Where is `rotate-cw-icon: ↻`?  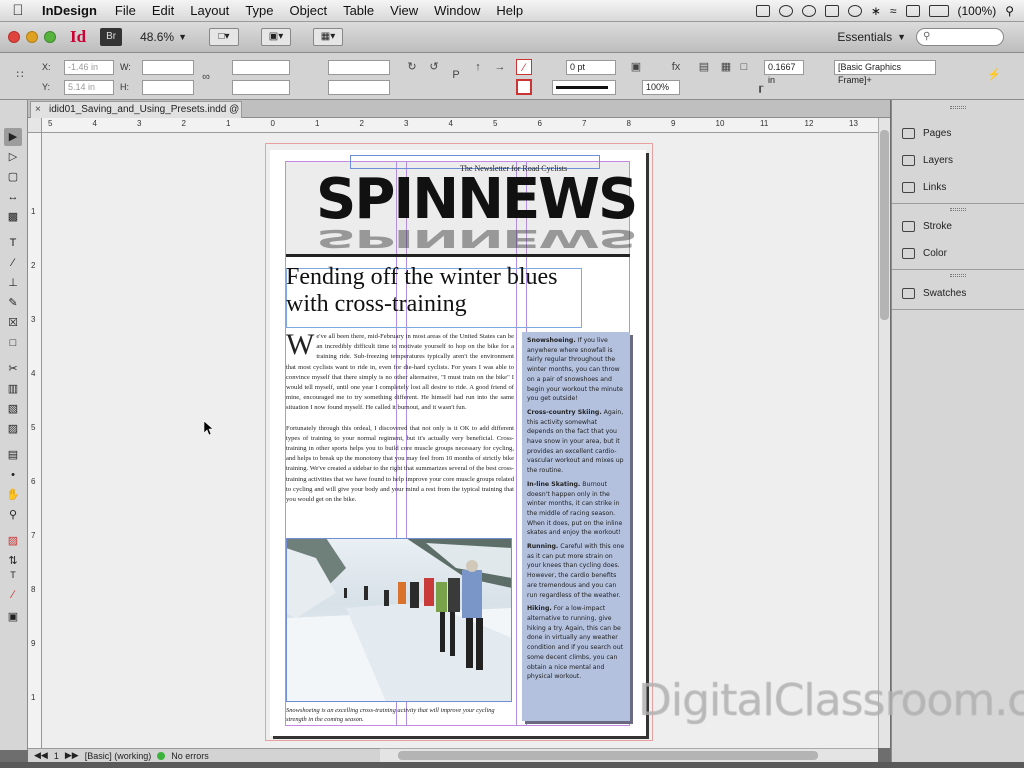
rotate-cw-icon: ↻ is located at coordinates (412, 67).